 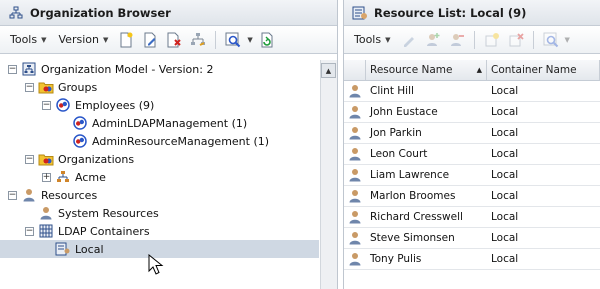 I want to click on tree-node: − Organizations, so click(x=159, y=159).